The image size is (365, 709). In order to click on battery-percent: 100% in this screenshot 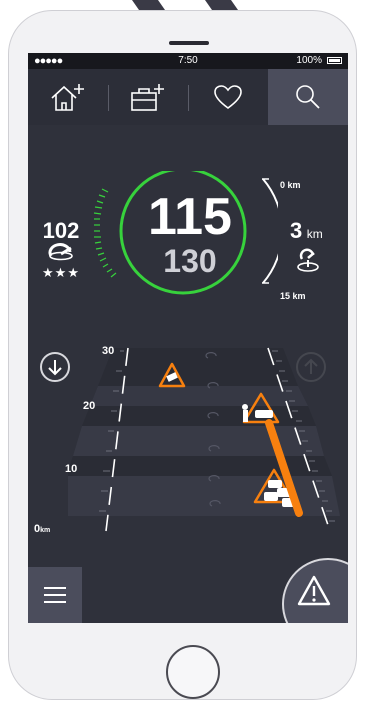, I will do `click(309, 60)`.